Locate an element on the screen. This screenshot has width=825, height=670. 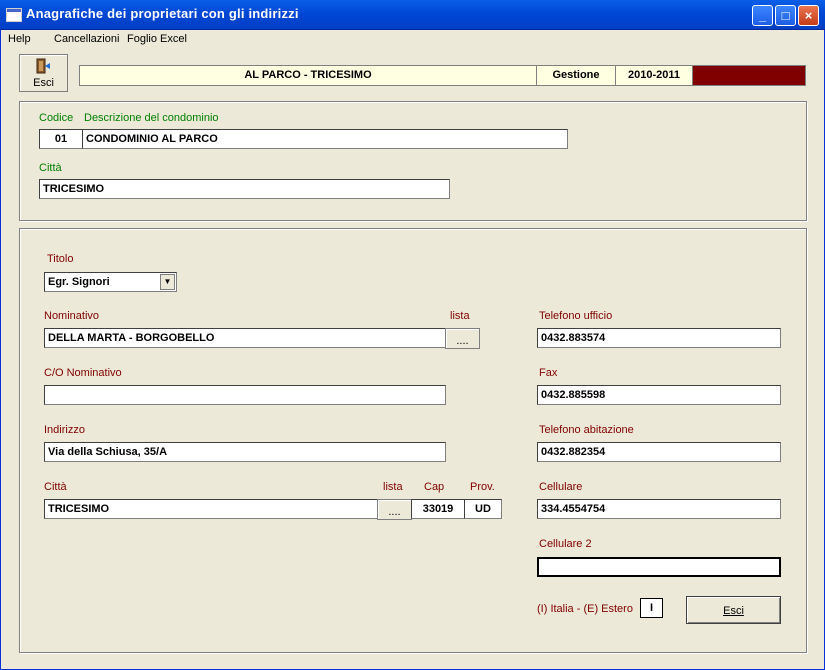
indirizzo-label: Indirizzo is located at coordinates (64, 430).